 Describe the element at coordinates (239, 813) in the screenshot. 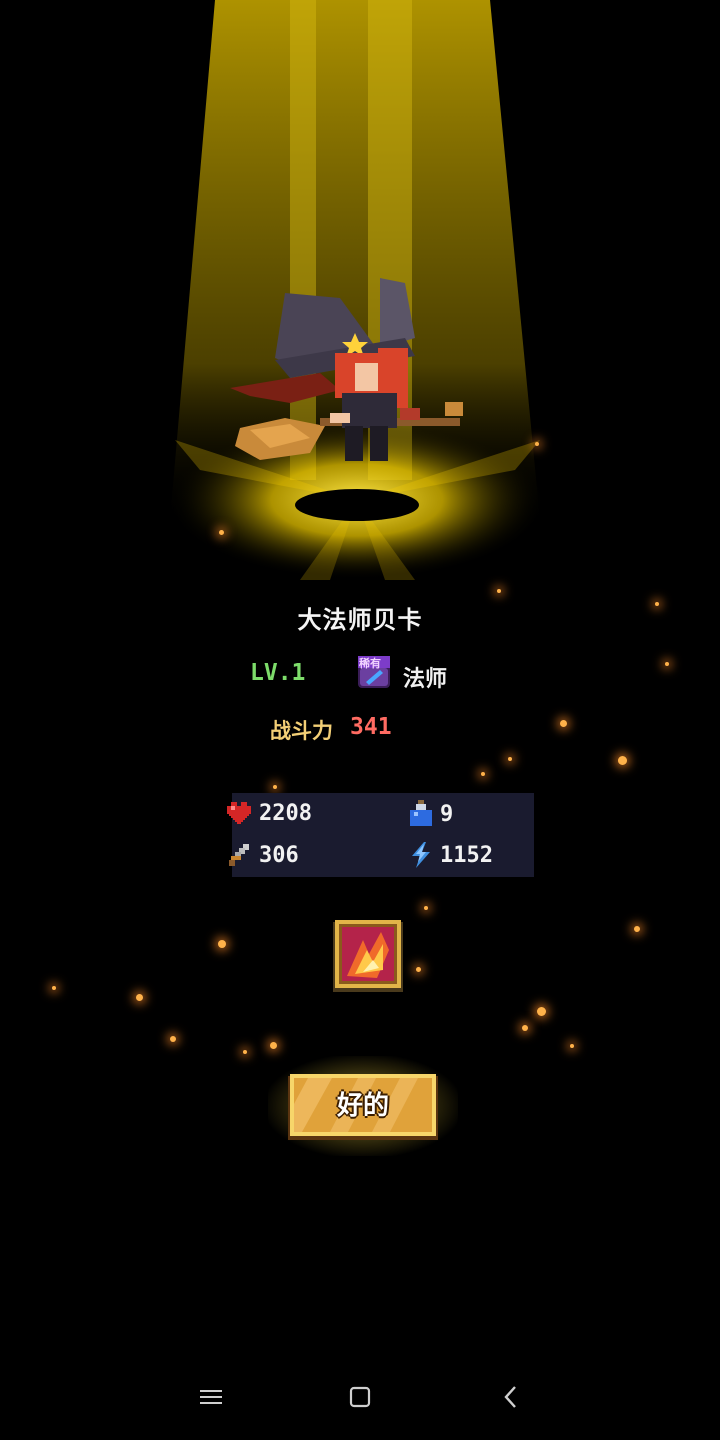

I see `heart-icon` at that location.